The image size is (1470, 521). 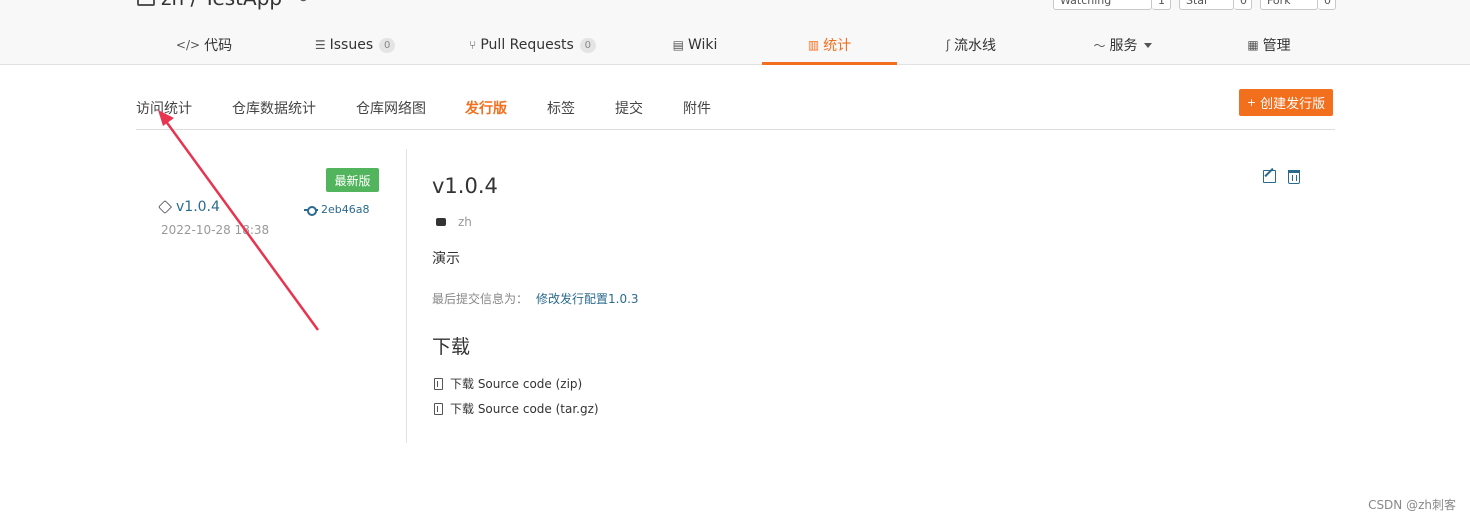 I want to click on tab-pull-requests: ⑂ Pull Requests 0, so click(x=532, y=45).